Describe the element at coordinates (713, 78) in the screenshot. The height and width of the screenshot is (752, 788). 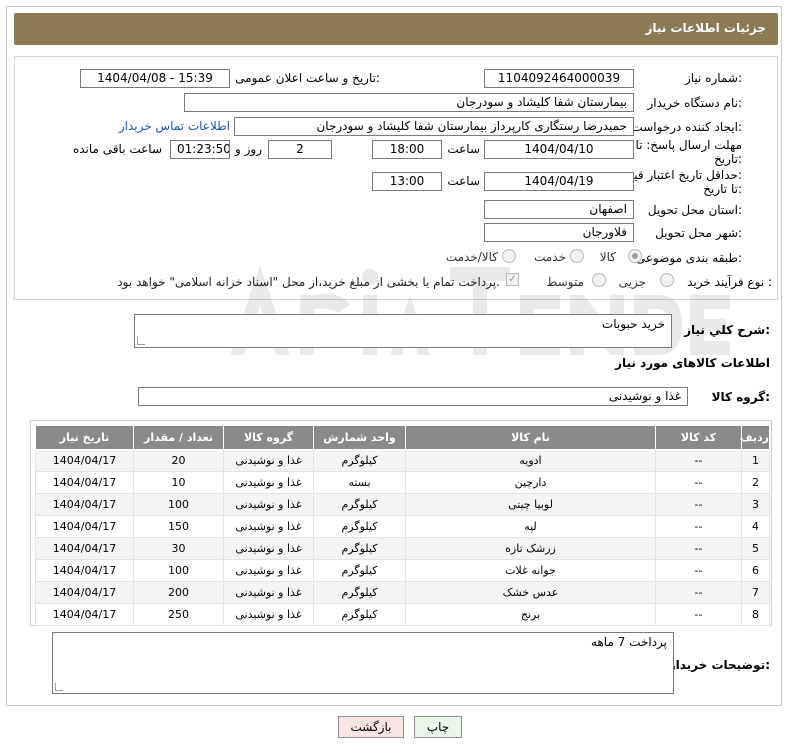
I see `need-number-label: شماره نیاز:` at that location.